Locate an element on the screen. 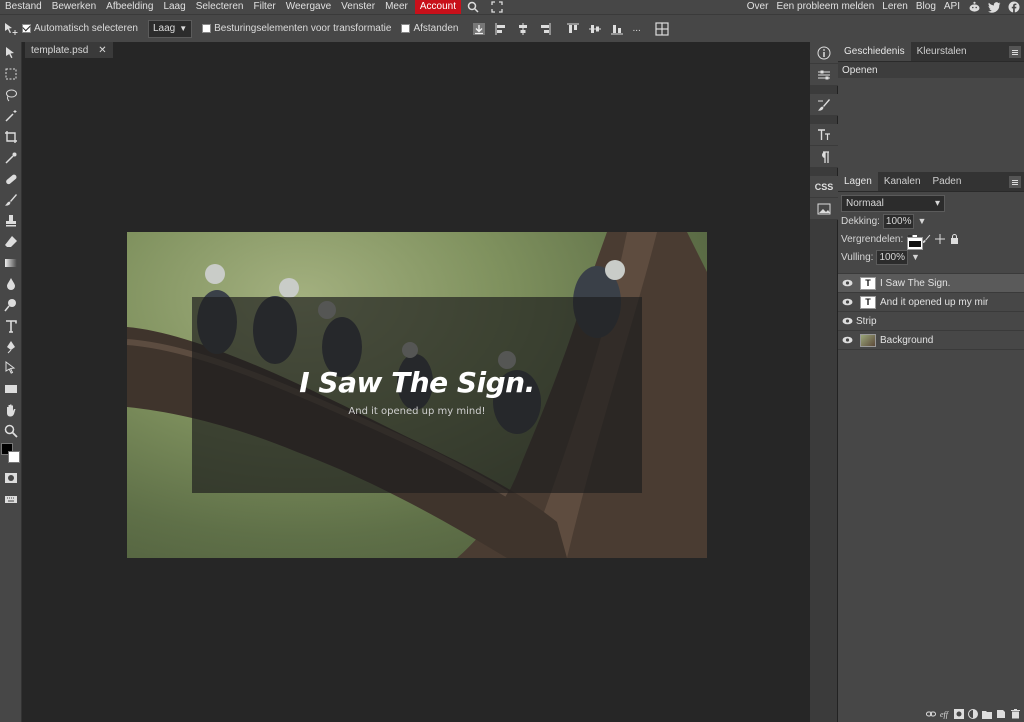 The image size is (1024, 722). align-middle-v-icon is located at coordinates (595, 29).